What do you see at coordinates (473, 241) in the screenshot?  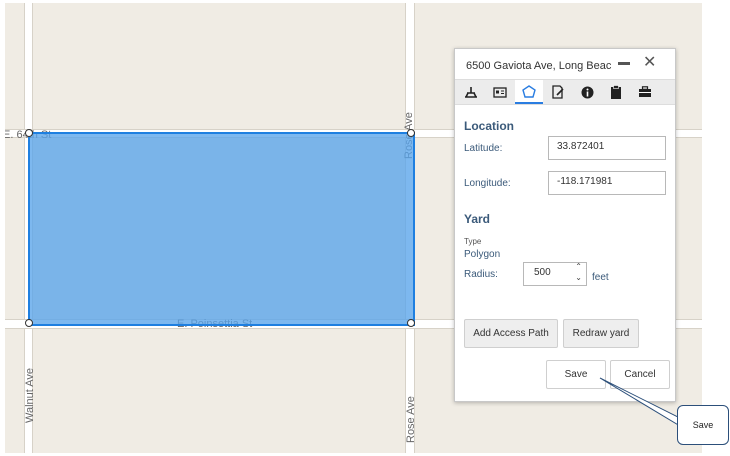 I see `type-label: Type` at bounding box center [473, 241].